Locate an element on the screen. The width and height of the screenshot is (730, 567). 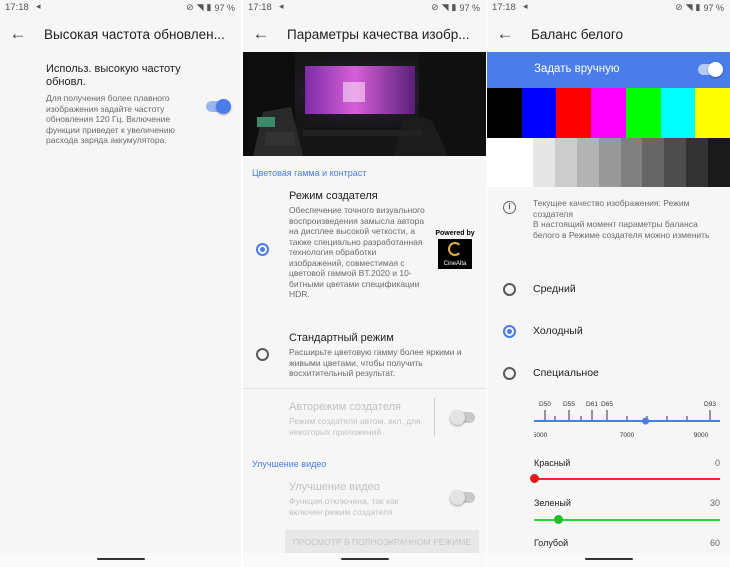
manual-setting-bar: Задать вручную is located at coordinates (608, 70).